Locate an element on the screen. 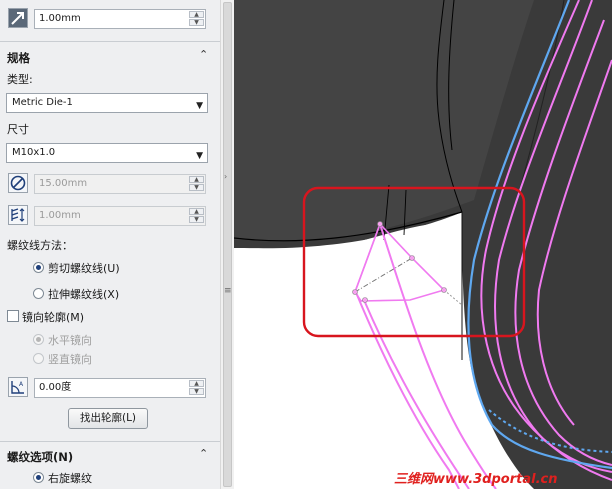 This screenshot has width=612, height=489. right-hand-thread-radio is located at coordinates (38, 477).